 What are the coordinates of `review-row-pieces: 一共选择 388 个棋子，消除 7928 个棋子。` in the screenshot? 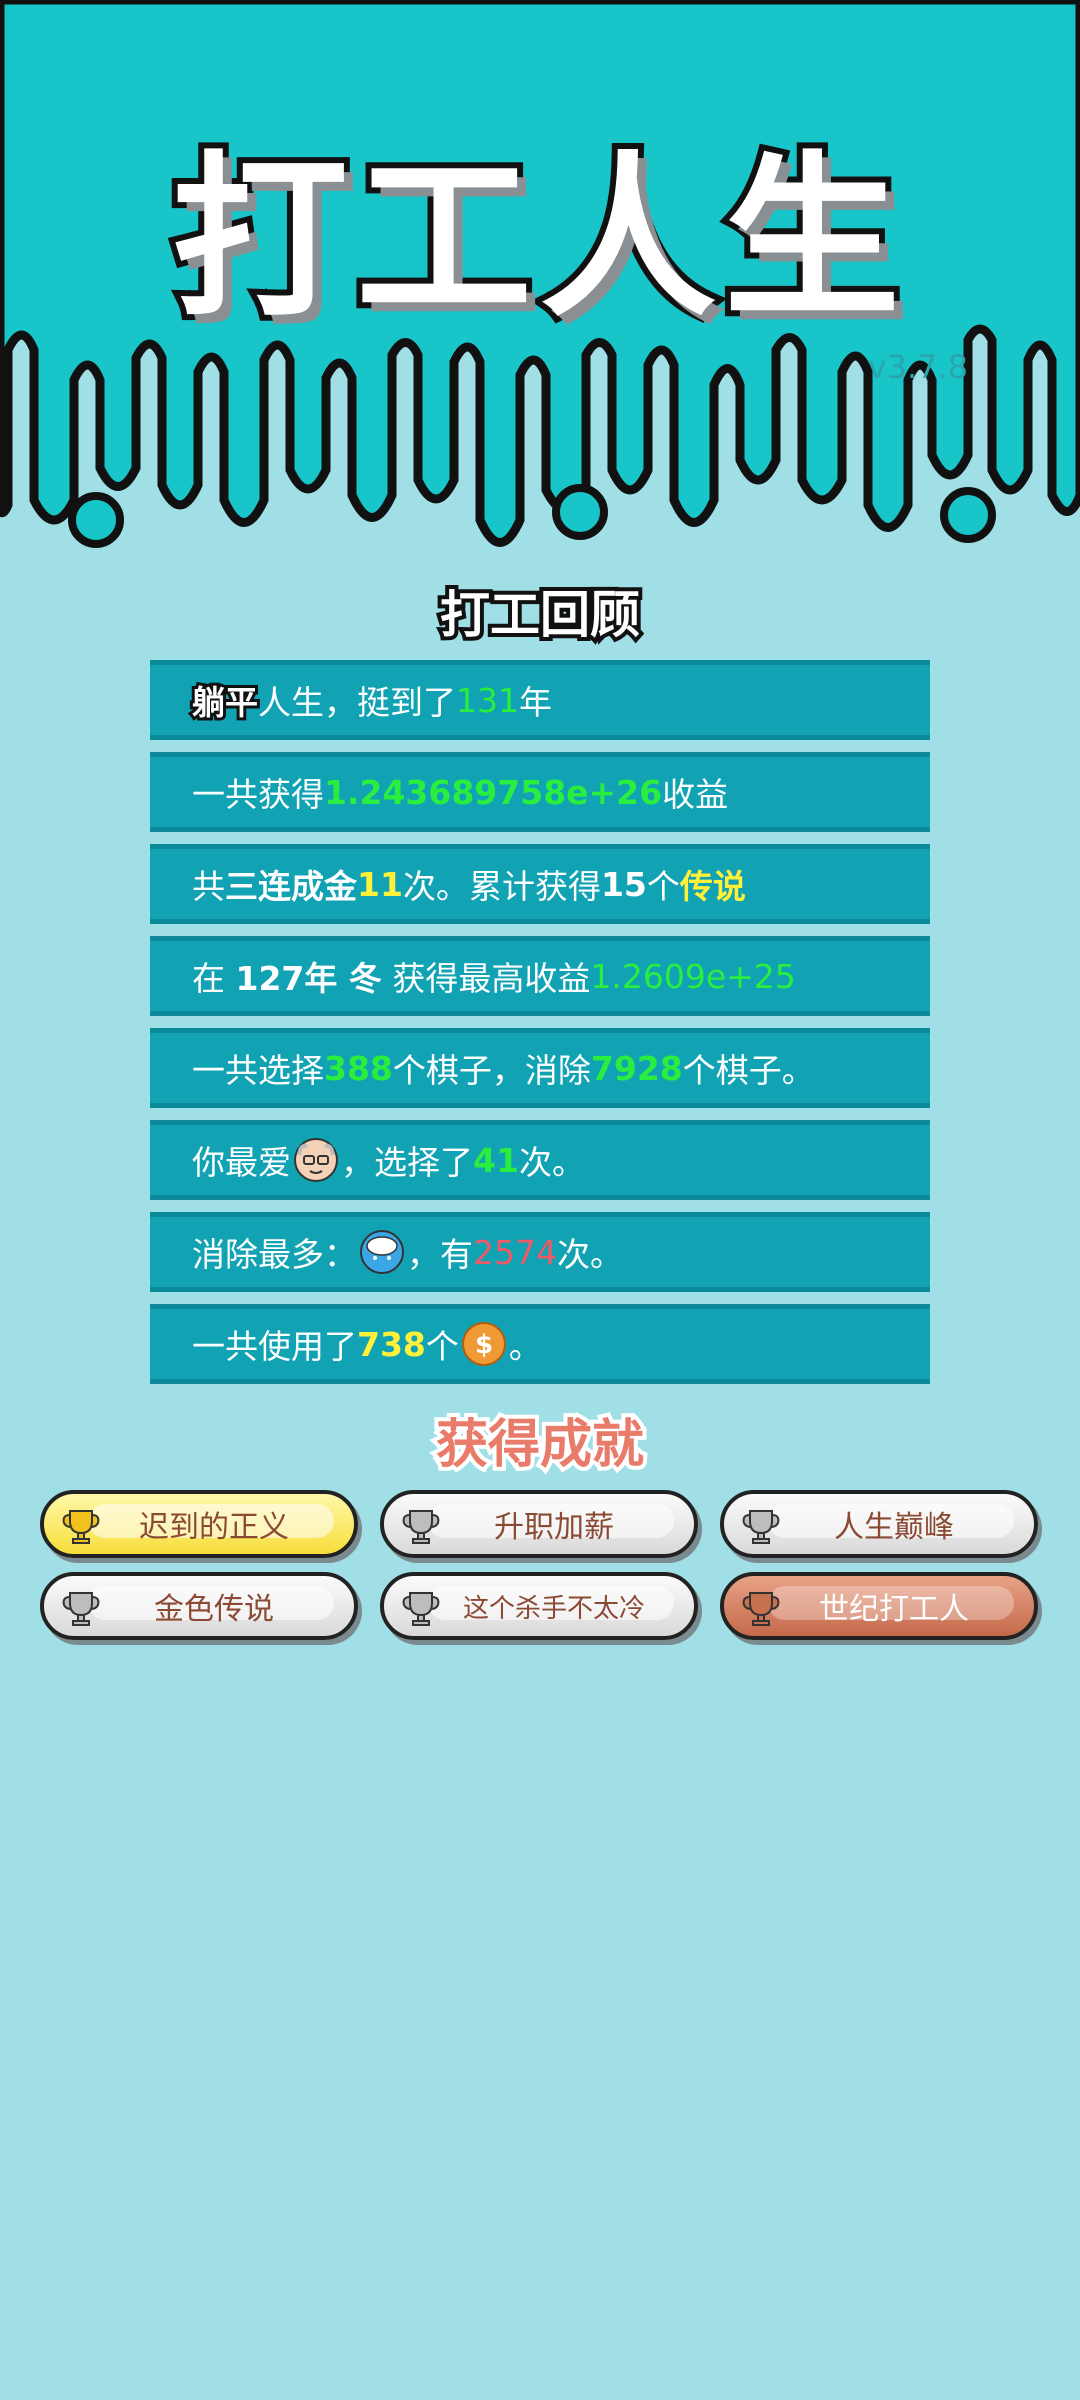 It's located at (540, 1068).